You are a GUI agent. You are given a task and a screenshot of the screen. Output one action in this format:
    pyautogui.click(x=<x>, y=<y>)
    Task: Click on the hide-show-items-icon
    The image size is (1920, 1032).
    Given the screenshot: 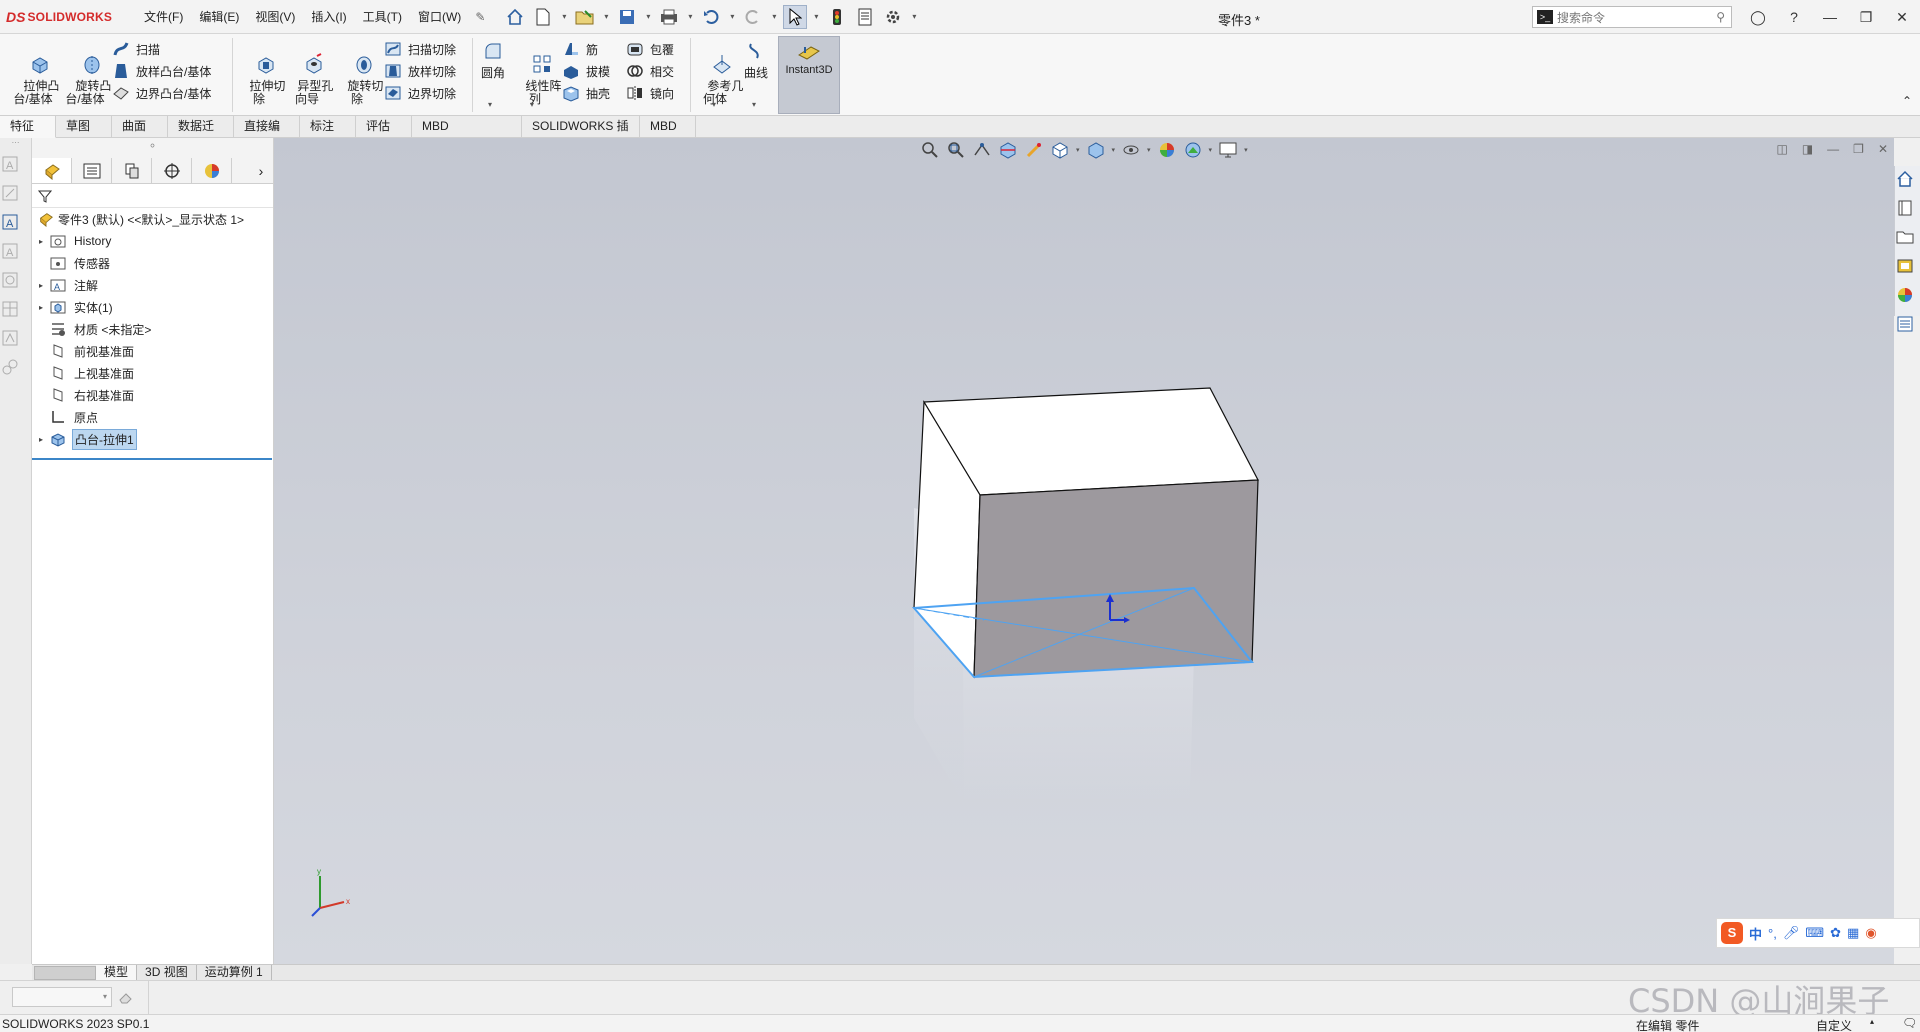 What is the action you would take?
    pyautogui.click(x=1131, y=150)
    